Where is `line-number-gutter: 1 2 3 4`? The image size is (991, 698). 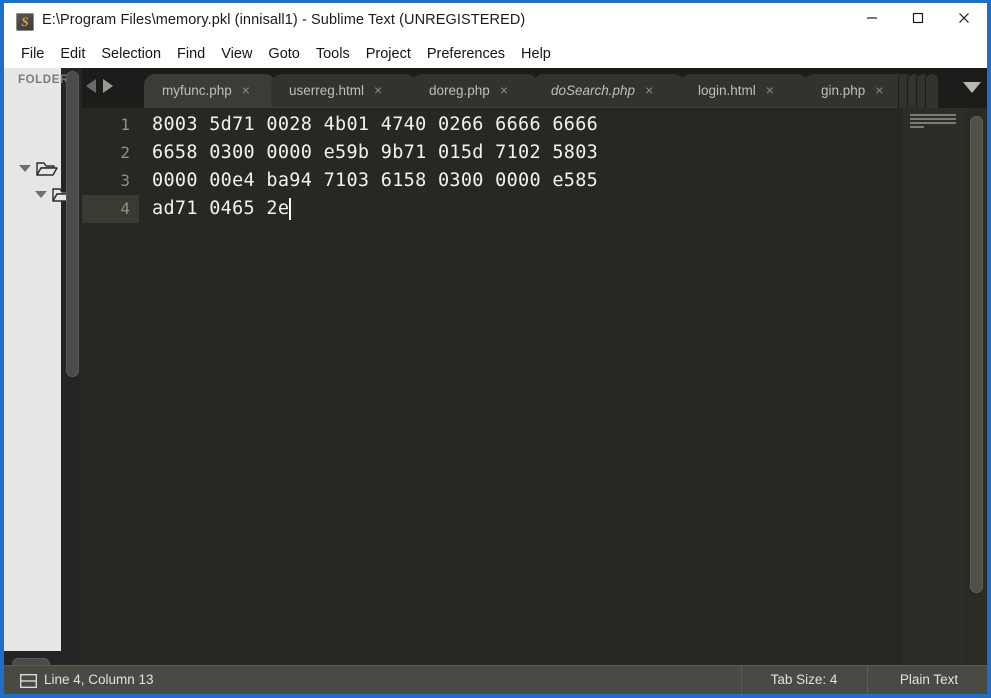
line-number-gutter: 1 2 3 4 is located at coordinates (110, 391).